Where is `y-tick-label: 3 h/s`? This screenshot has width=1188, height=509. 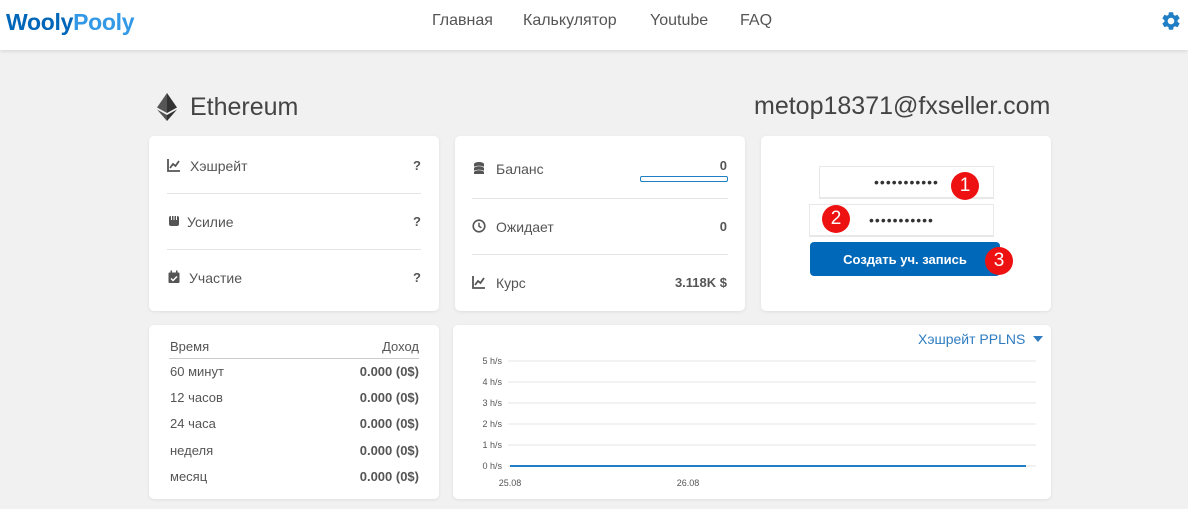
y-tick-label: 3 h/s is located at coordinates (492, 403).